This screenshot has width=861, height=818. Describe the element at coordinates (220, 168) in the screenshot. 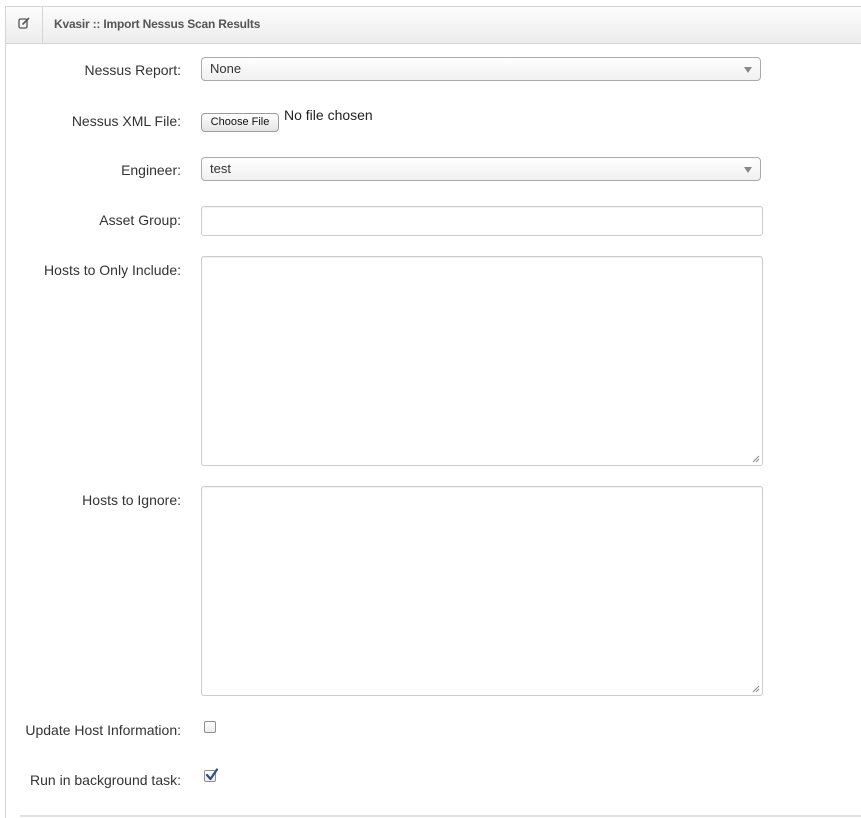

I see `engineer-value: test` at that location.